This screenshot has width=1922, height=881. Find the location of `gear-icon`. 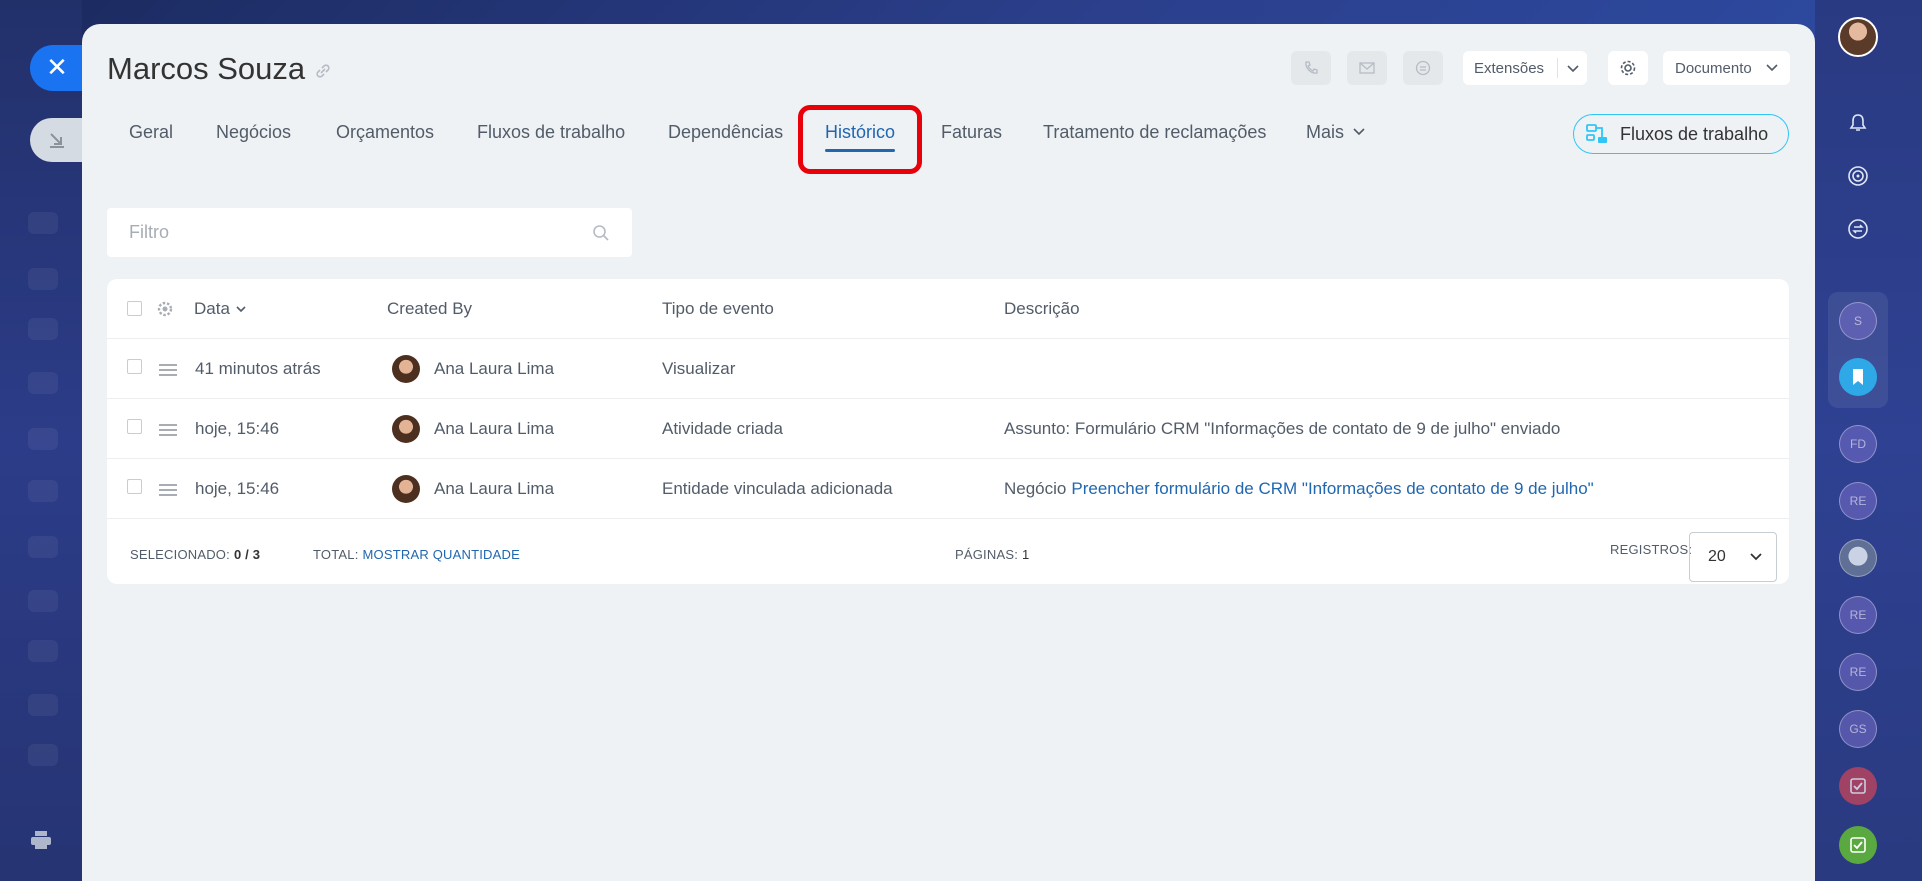

gear-icon is located at coordinates (1628, 68).